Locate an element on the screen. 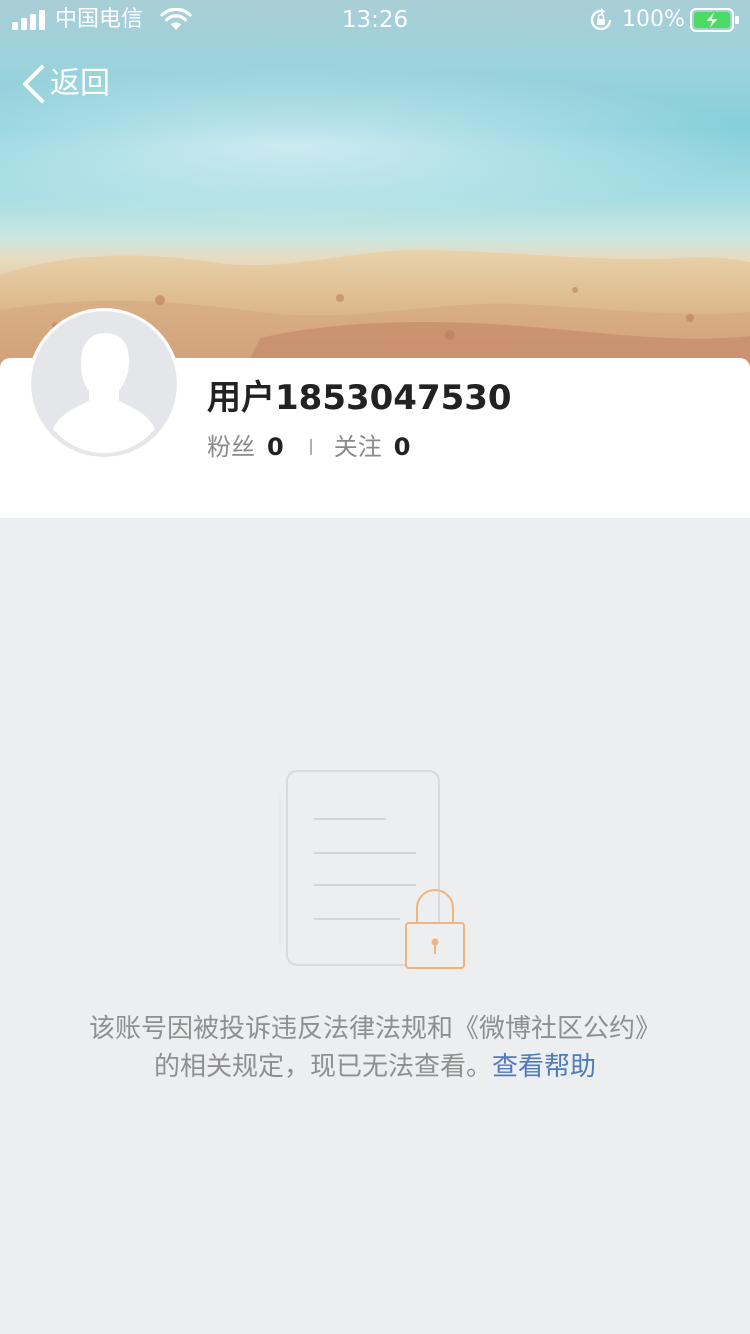 This screenshot has width=750, height=1334. back-button: 返回 is located at coordinates (65, 84).